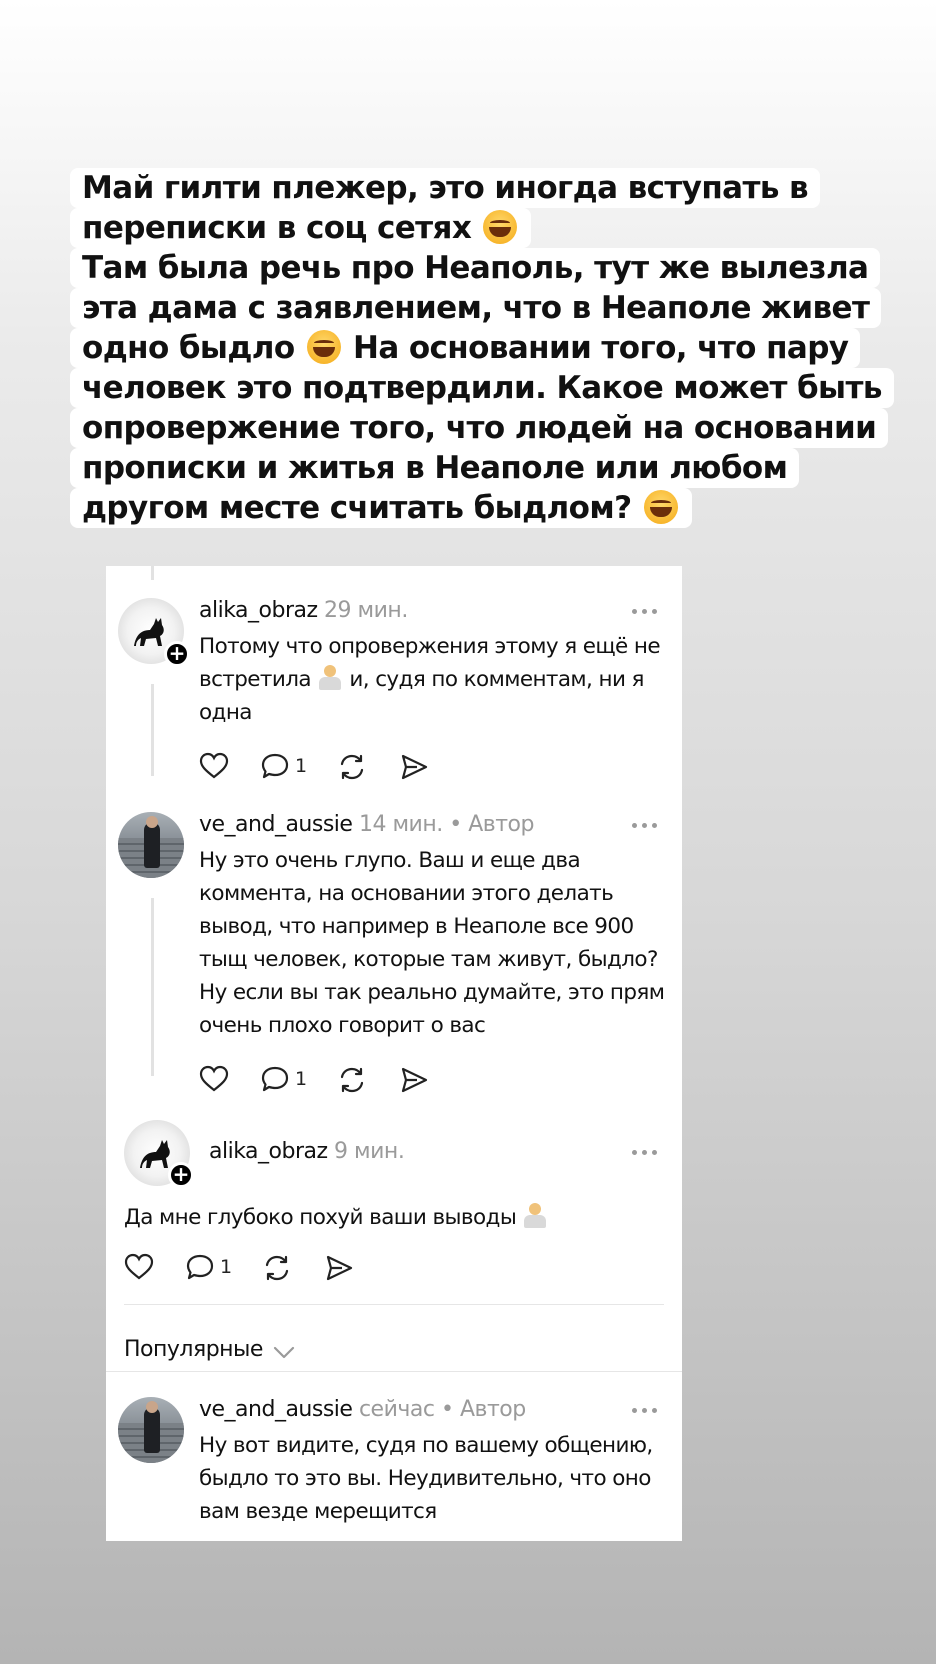 The image size is (936, 1664). I want to click on comment-header: ve_and_aussie сейчас • Автор, so click(362, 1409).